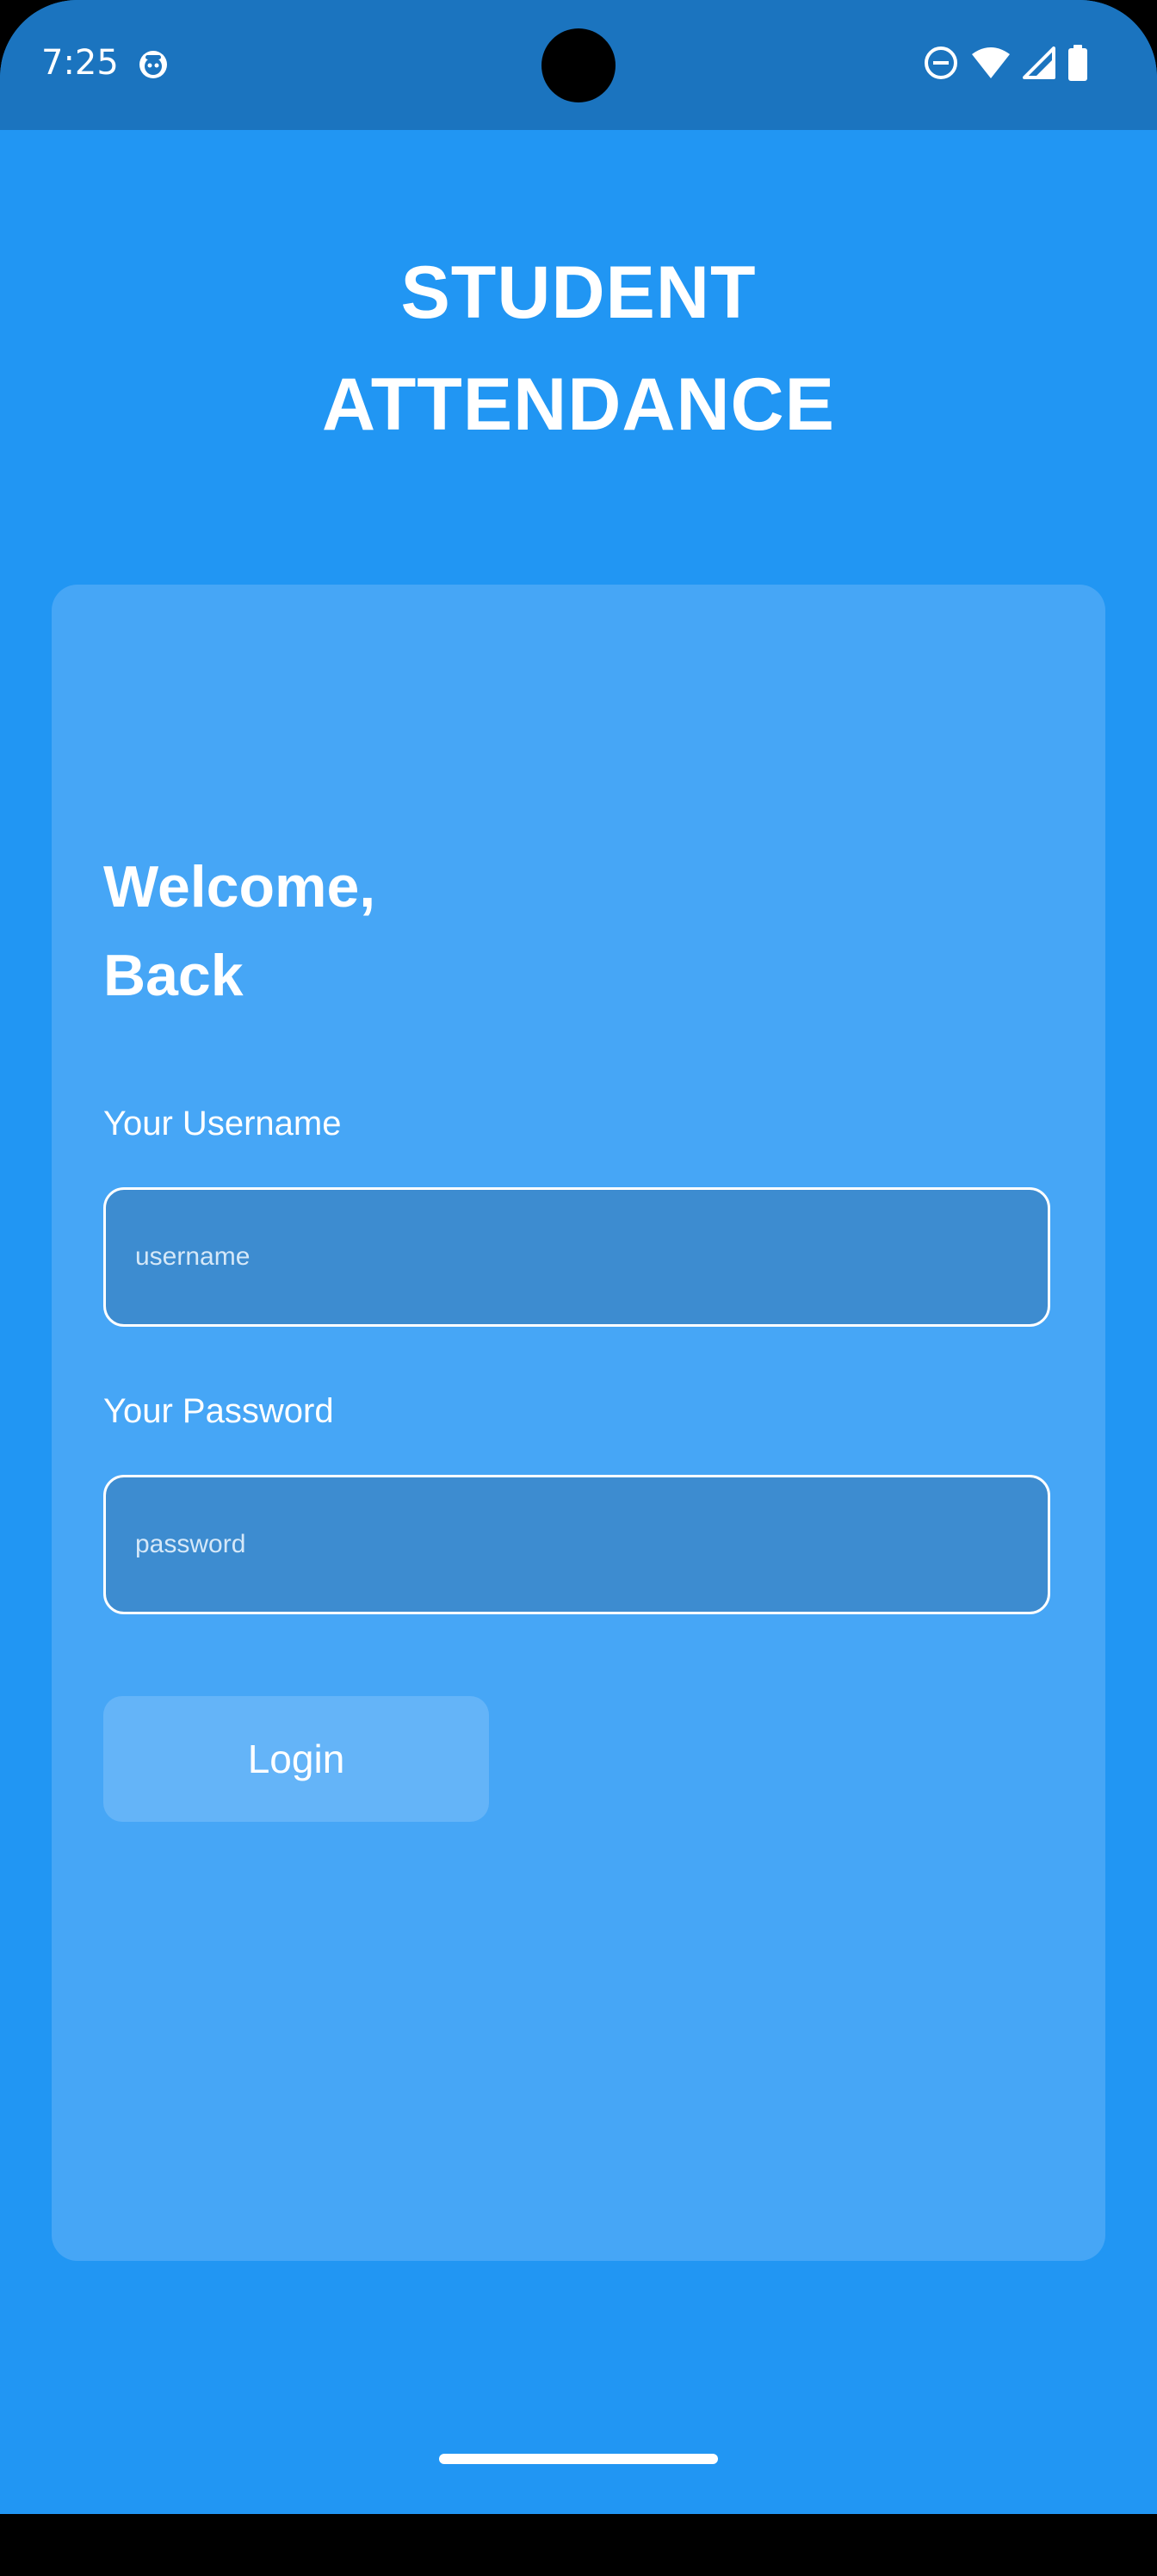 This screenshot has height=2576, width=1157. I want to click on status-icons, so click(1005, 63).